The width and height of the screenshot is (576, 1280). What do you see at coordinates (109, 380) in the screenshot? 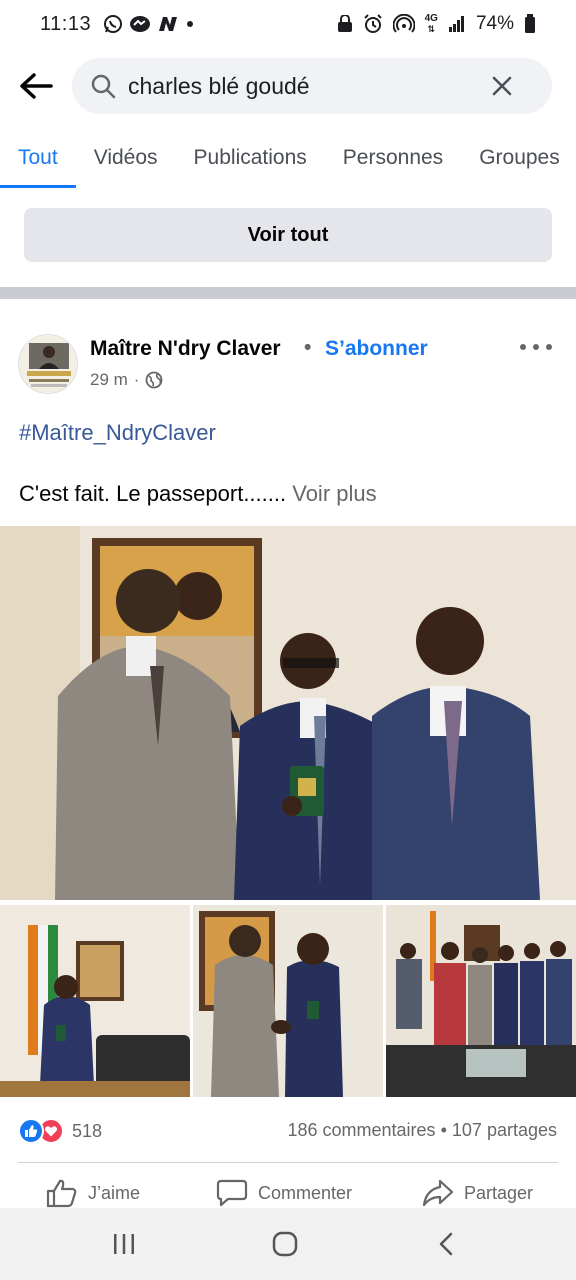
I see `post-time: 29 m` at bounding box center [109, 380].